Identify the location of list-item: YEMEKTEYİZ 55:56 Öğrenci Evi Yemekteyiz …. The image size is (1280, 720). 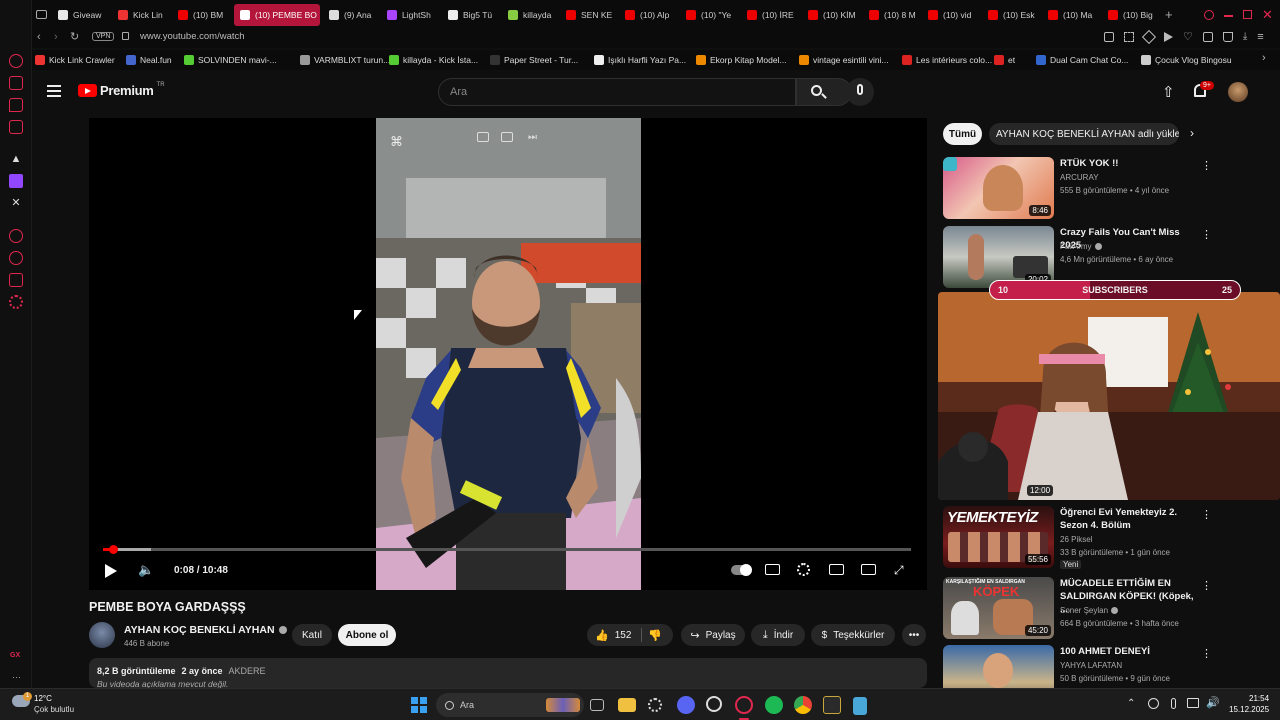
(1103, 537).